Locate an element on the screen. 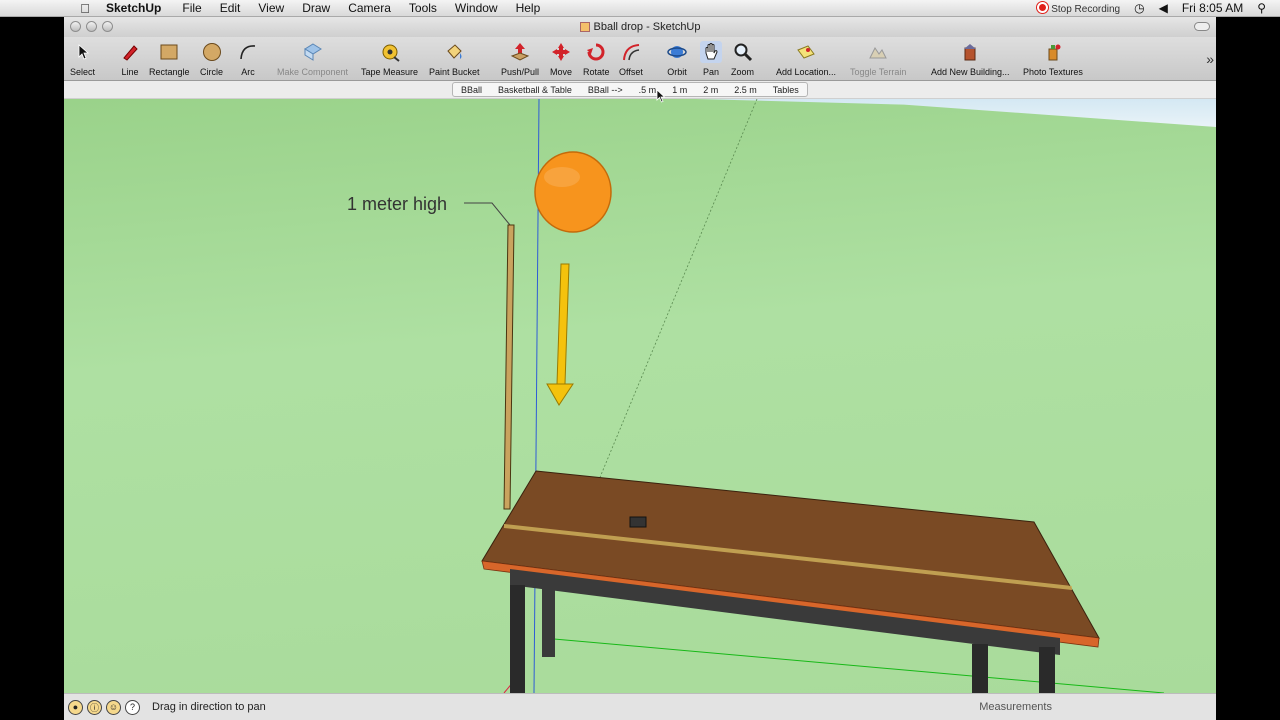 The width and height of the screenshot is (1280, 720). arc-icon is located at coordinates (248, 52).